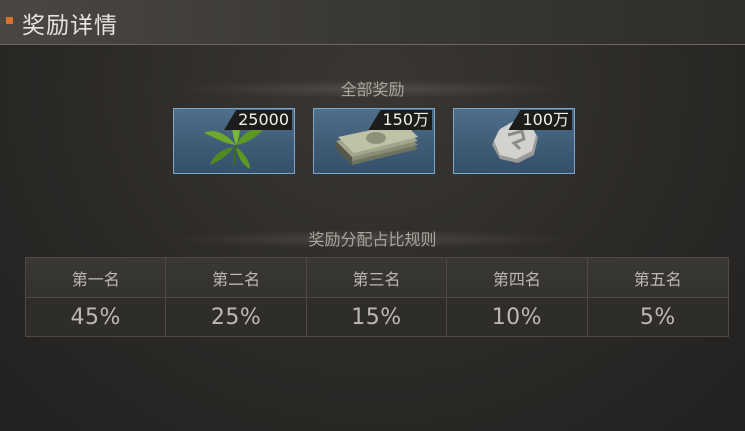 The width and height of the screenshot is (745, 431). I want to click on rank-header: 第二名, so click(236, 278).